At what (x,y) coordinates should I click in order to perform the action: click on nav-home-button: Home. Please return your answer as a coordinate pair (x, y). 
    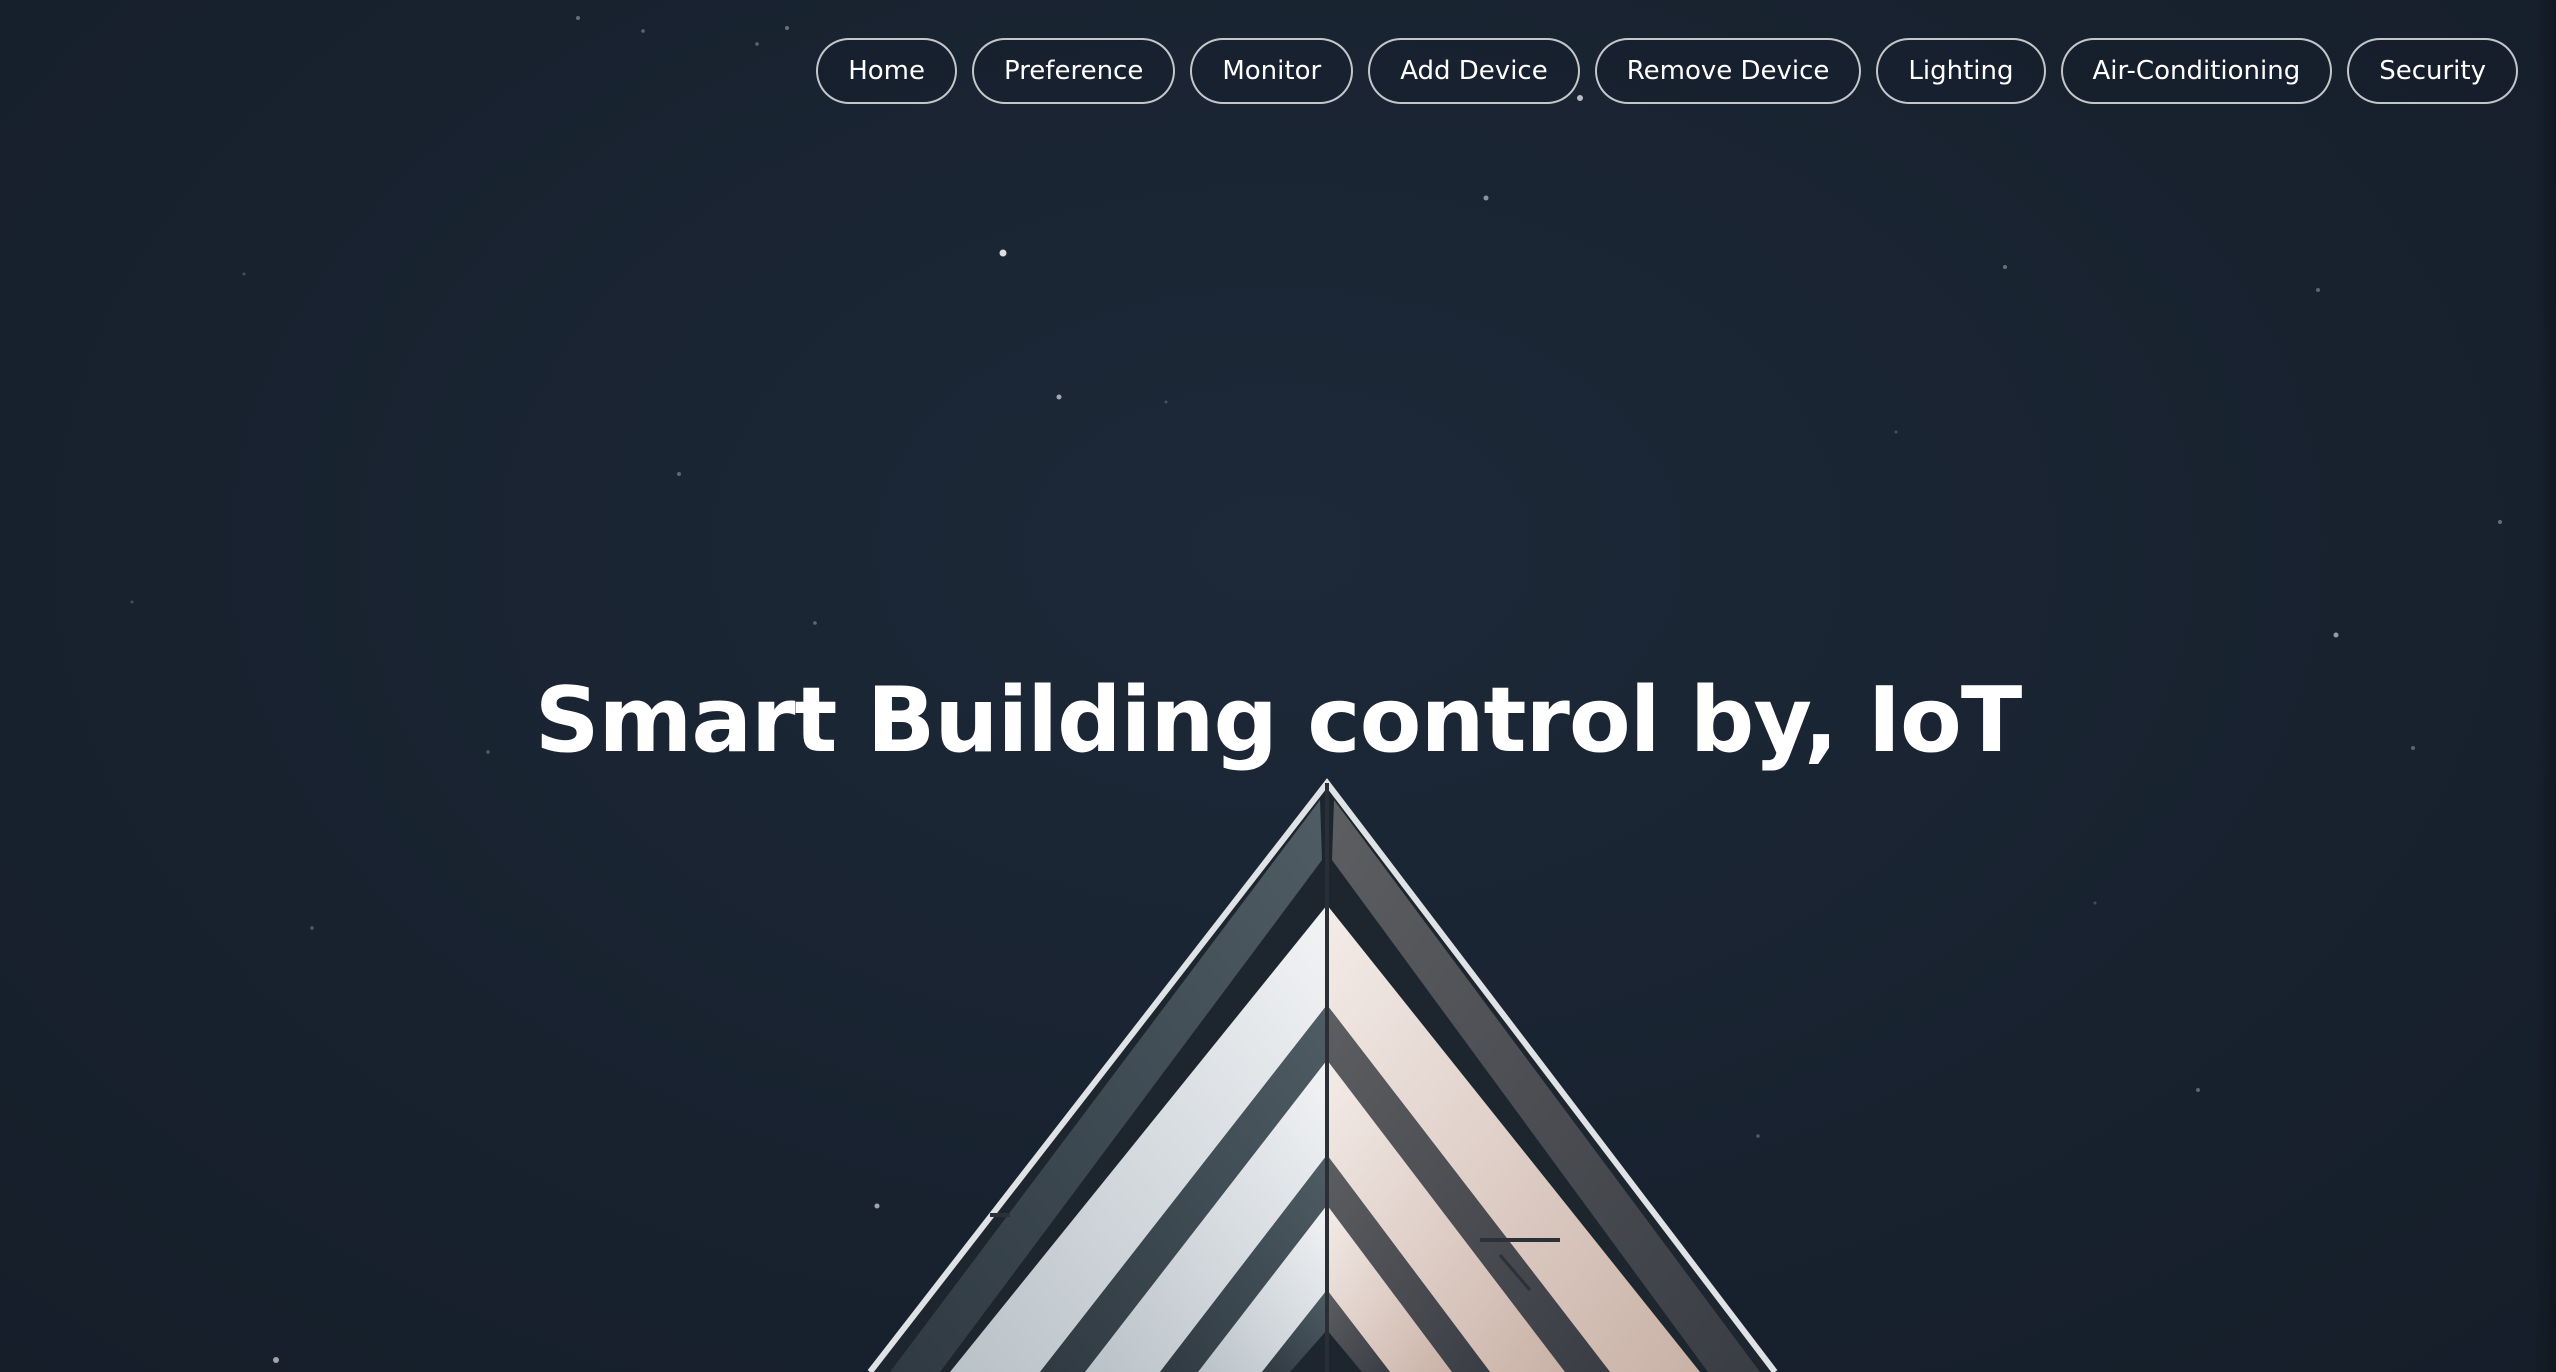
    Looking at the image, I should click on (886, 71).